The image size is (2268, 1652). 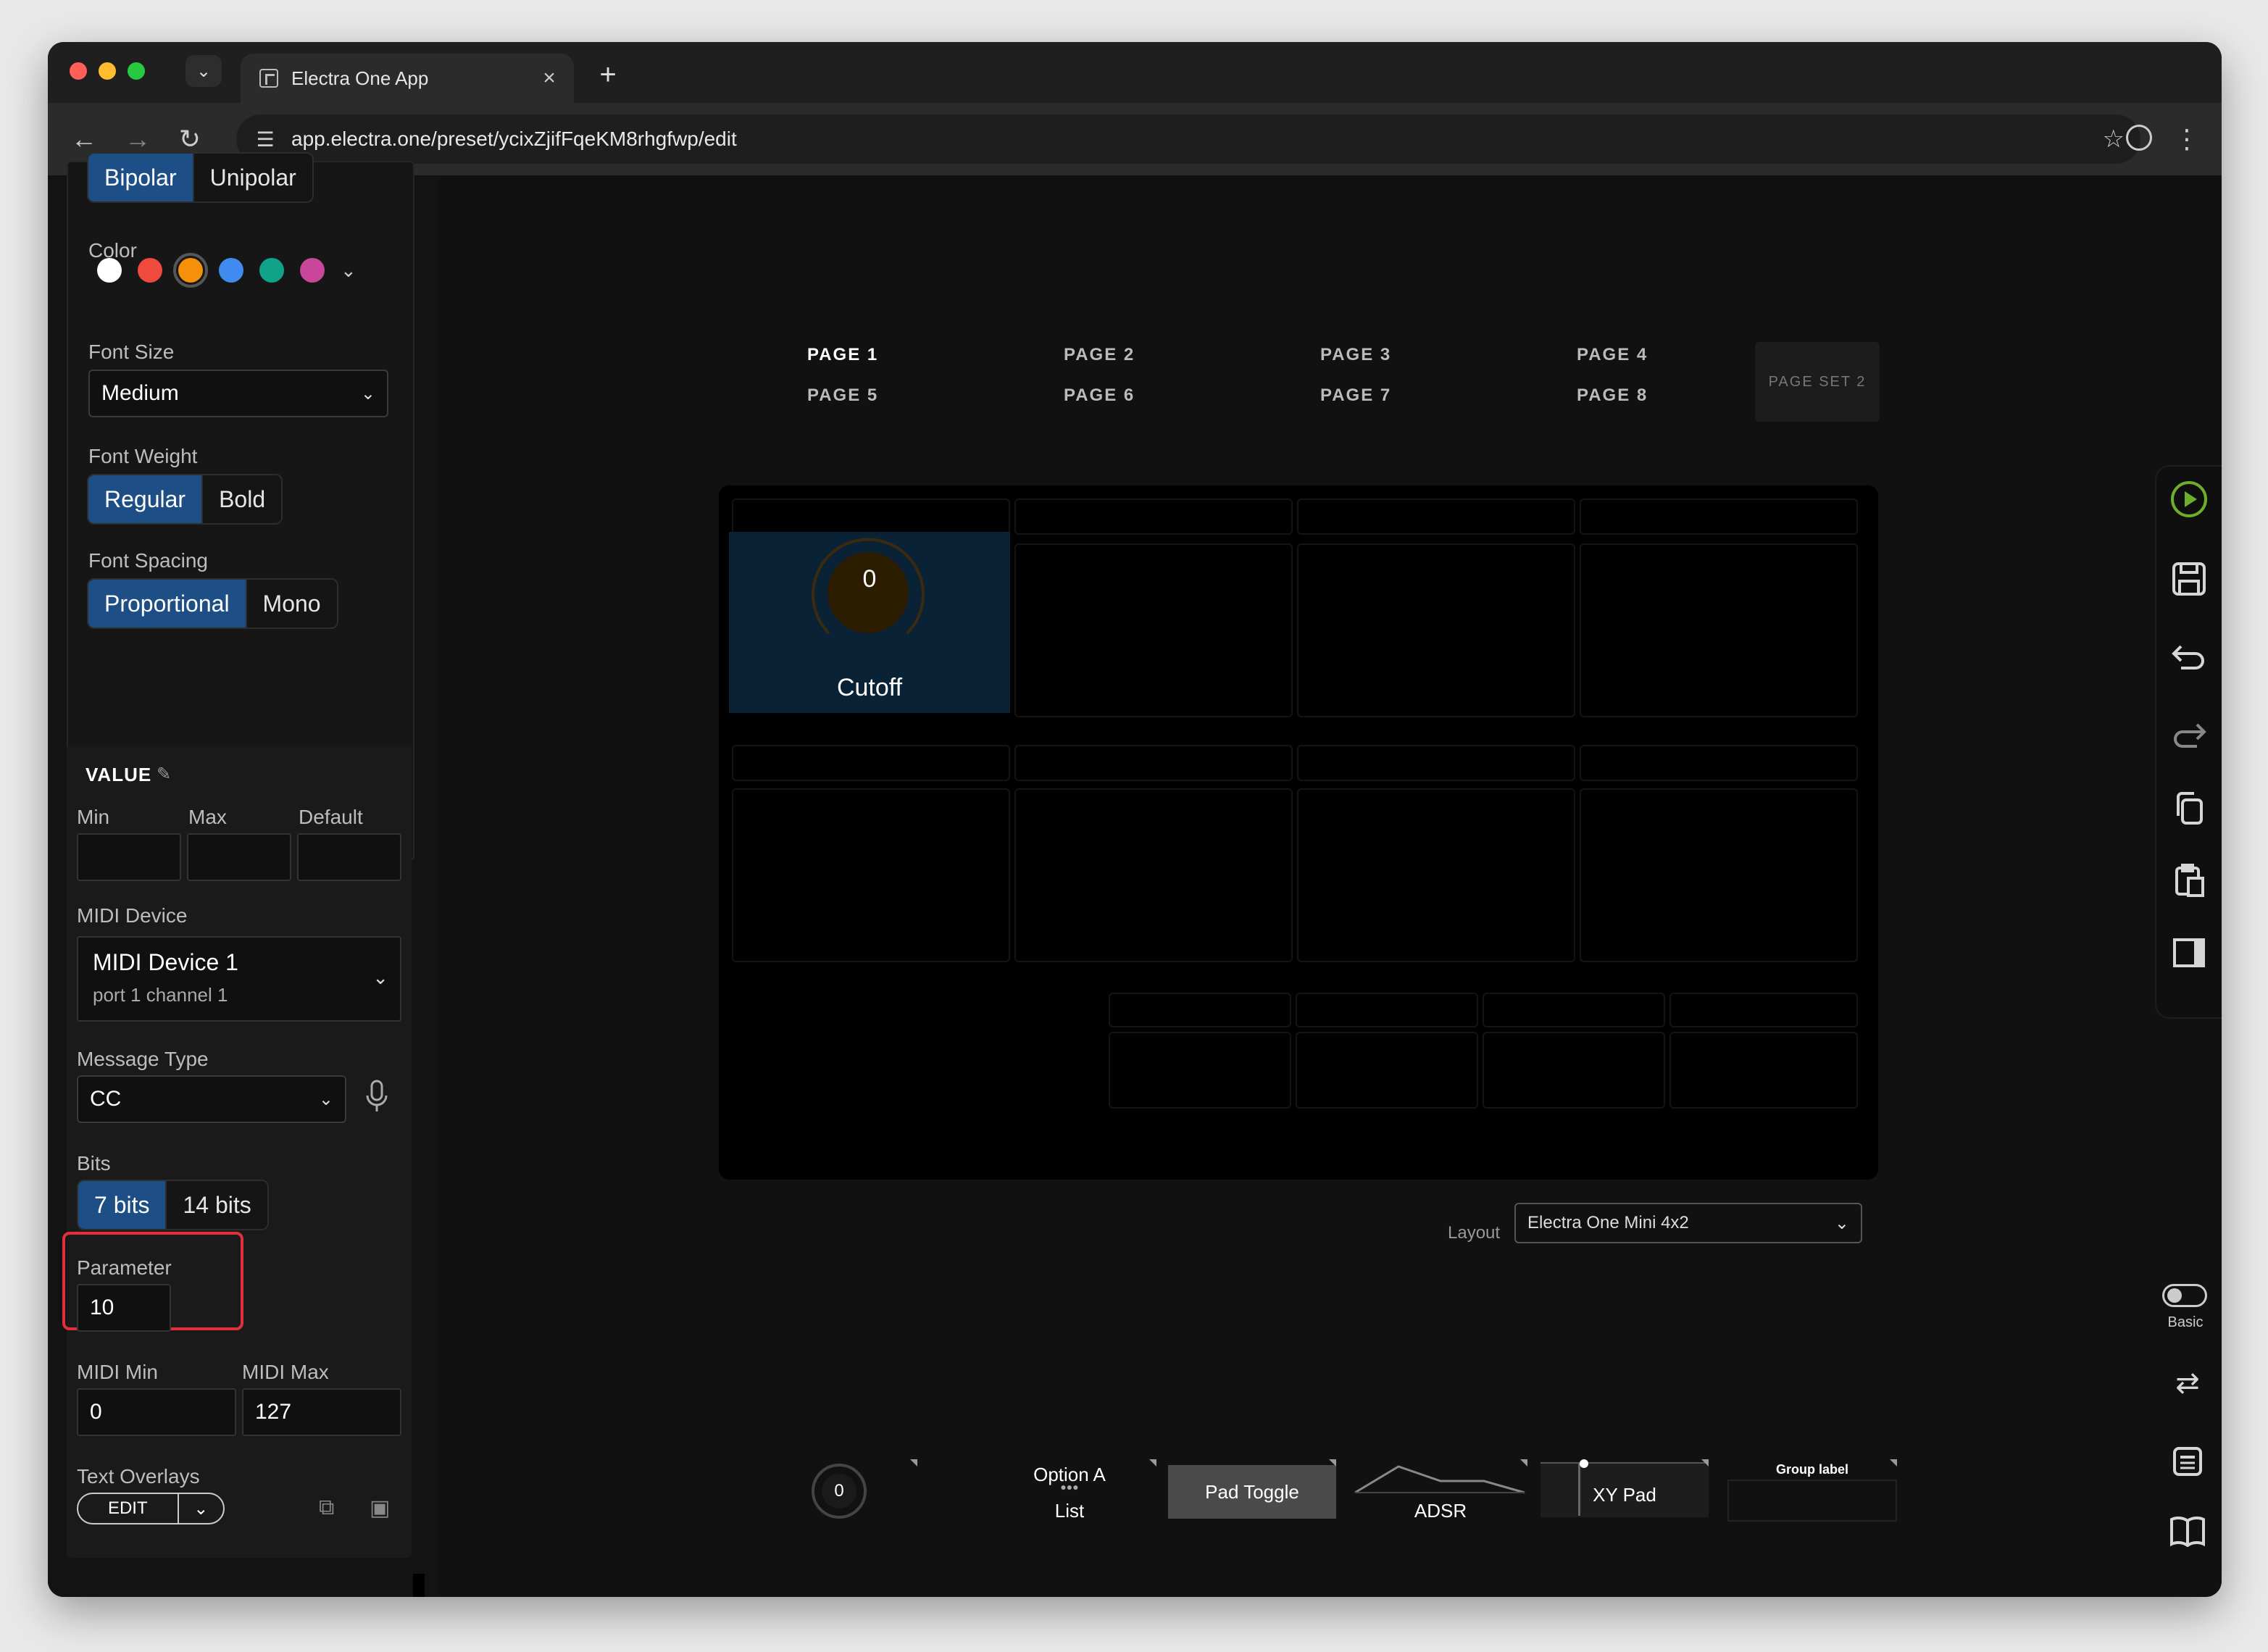 What do you see at coordinates (129, 857) in the screenshot?
I see `min-input` at bounding box center [129, 857].